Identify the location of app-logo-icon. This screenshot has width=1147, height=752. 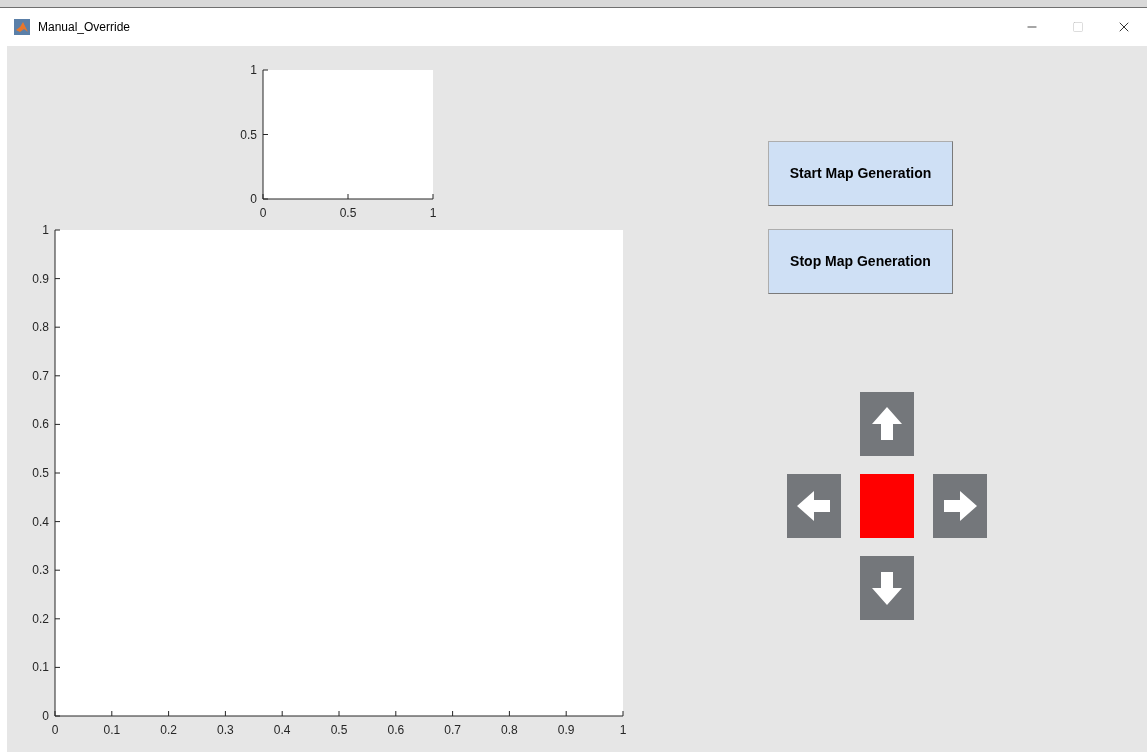
(22, 27).